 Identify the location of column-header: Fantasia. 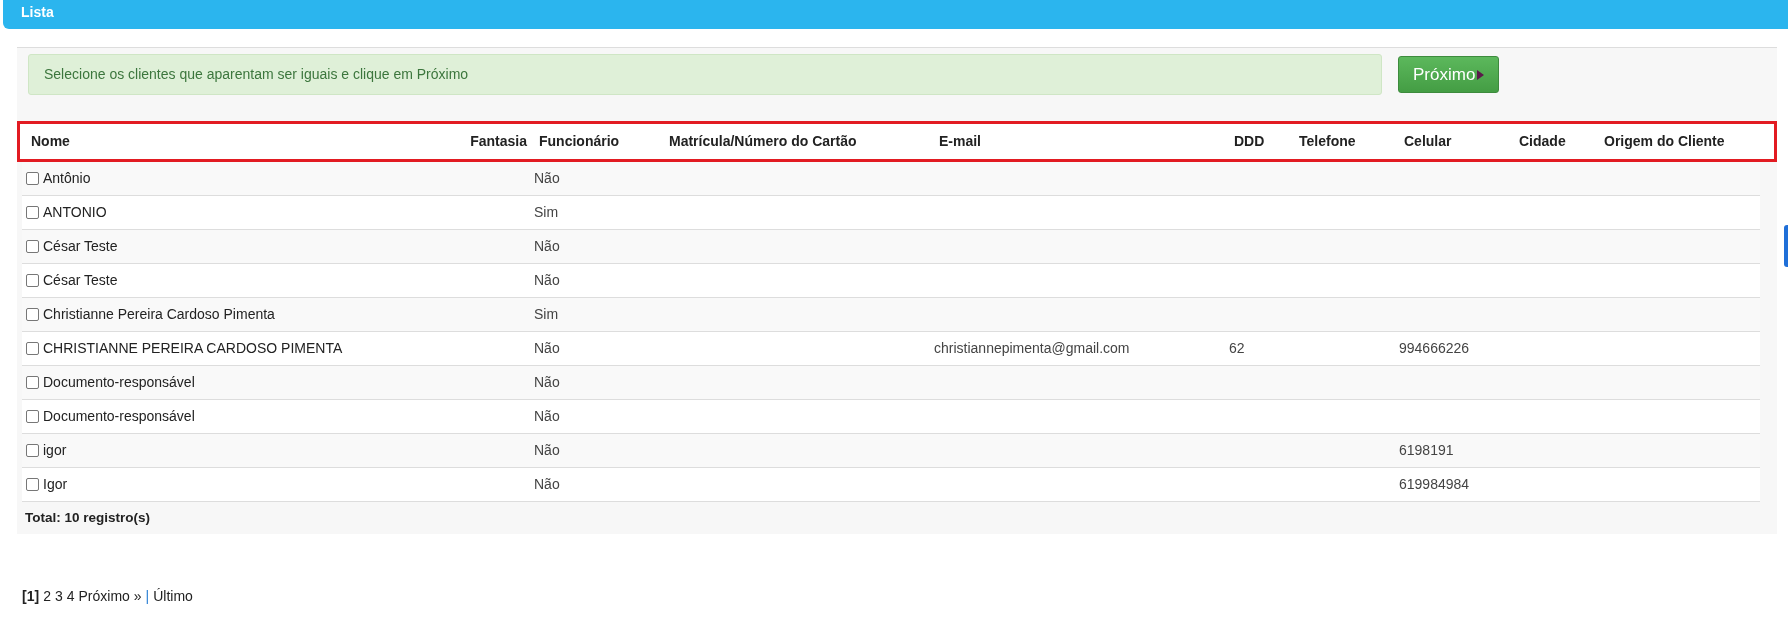
(498, 141).